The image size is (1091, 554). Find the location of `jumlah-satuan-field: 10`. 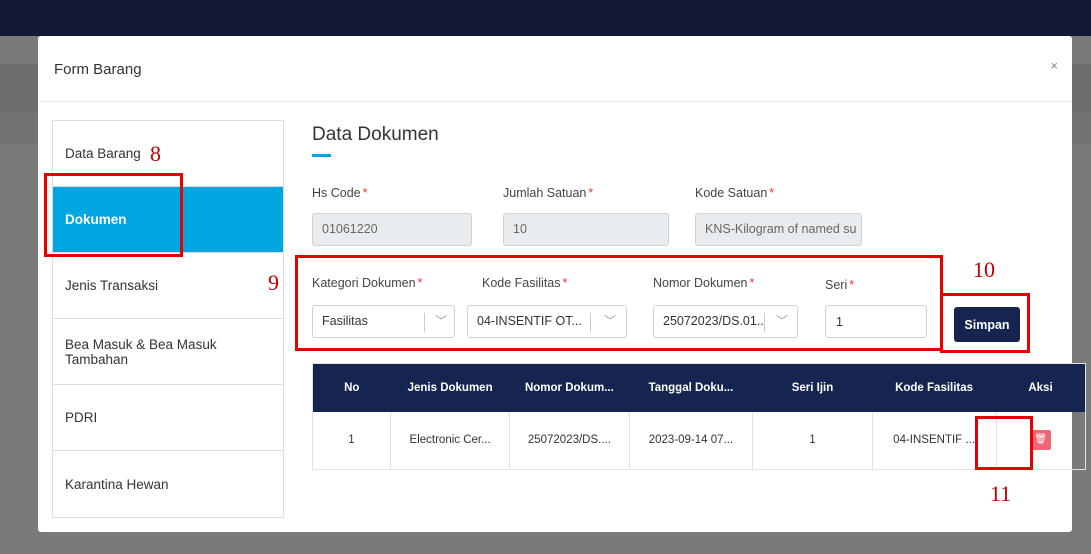

jumlah-satuan-field: 10 is located at coordinates (586, 229).